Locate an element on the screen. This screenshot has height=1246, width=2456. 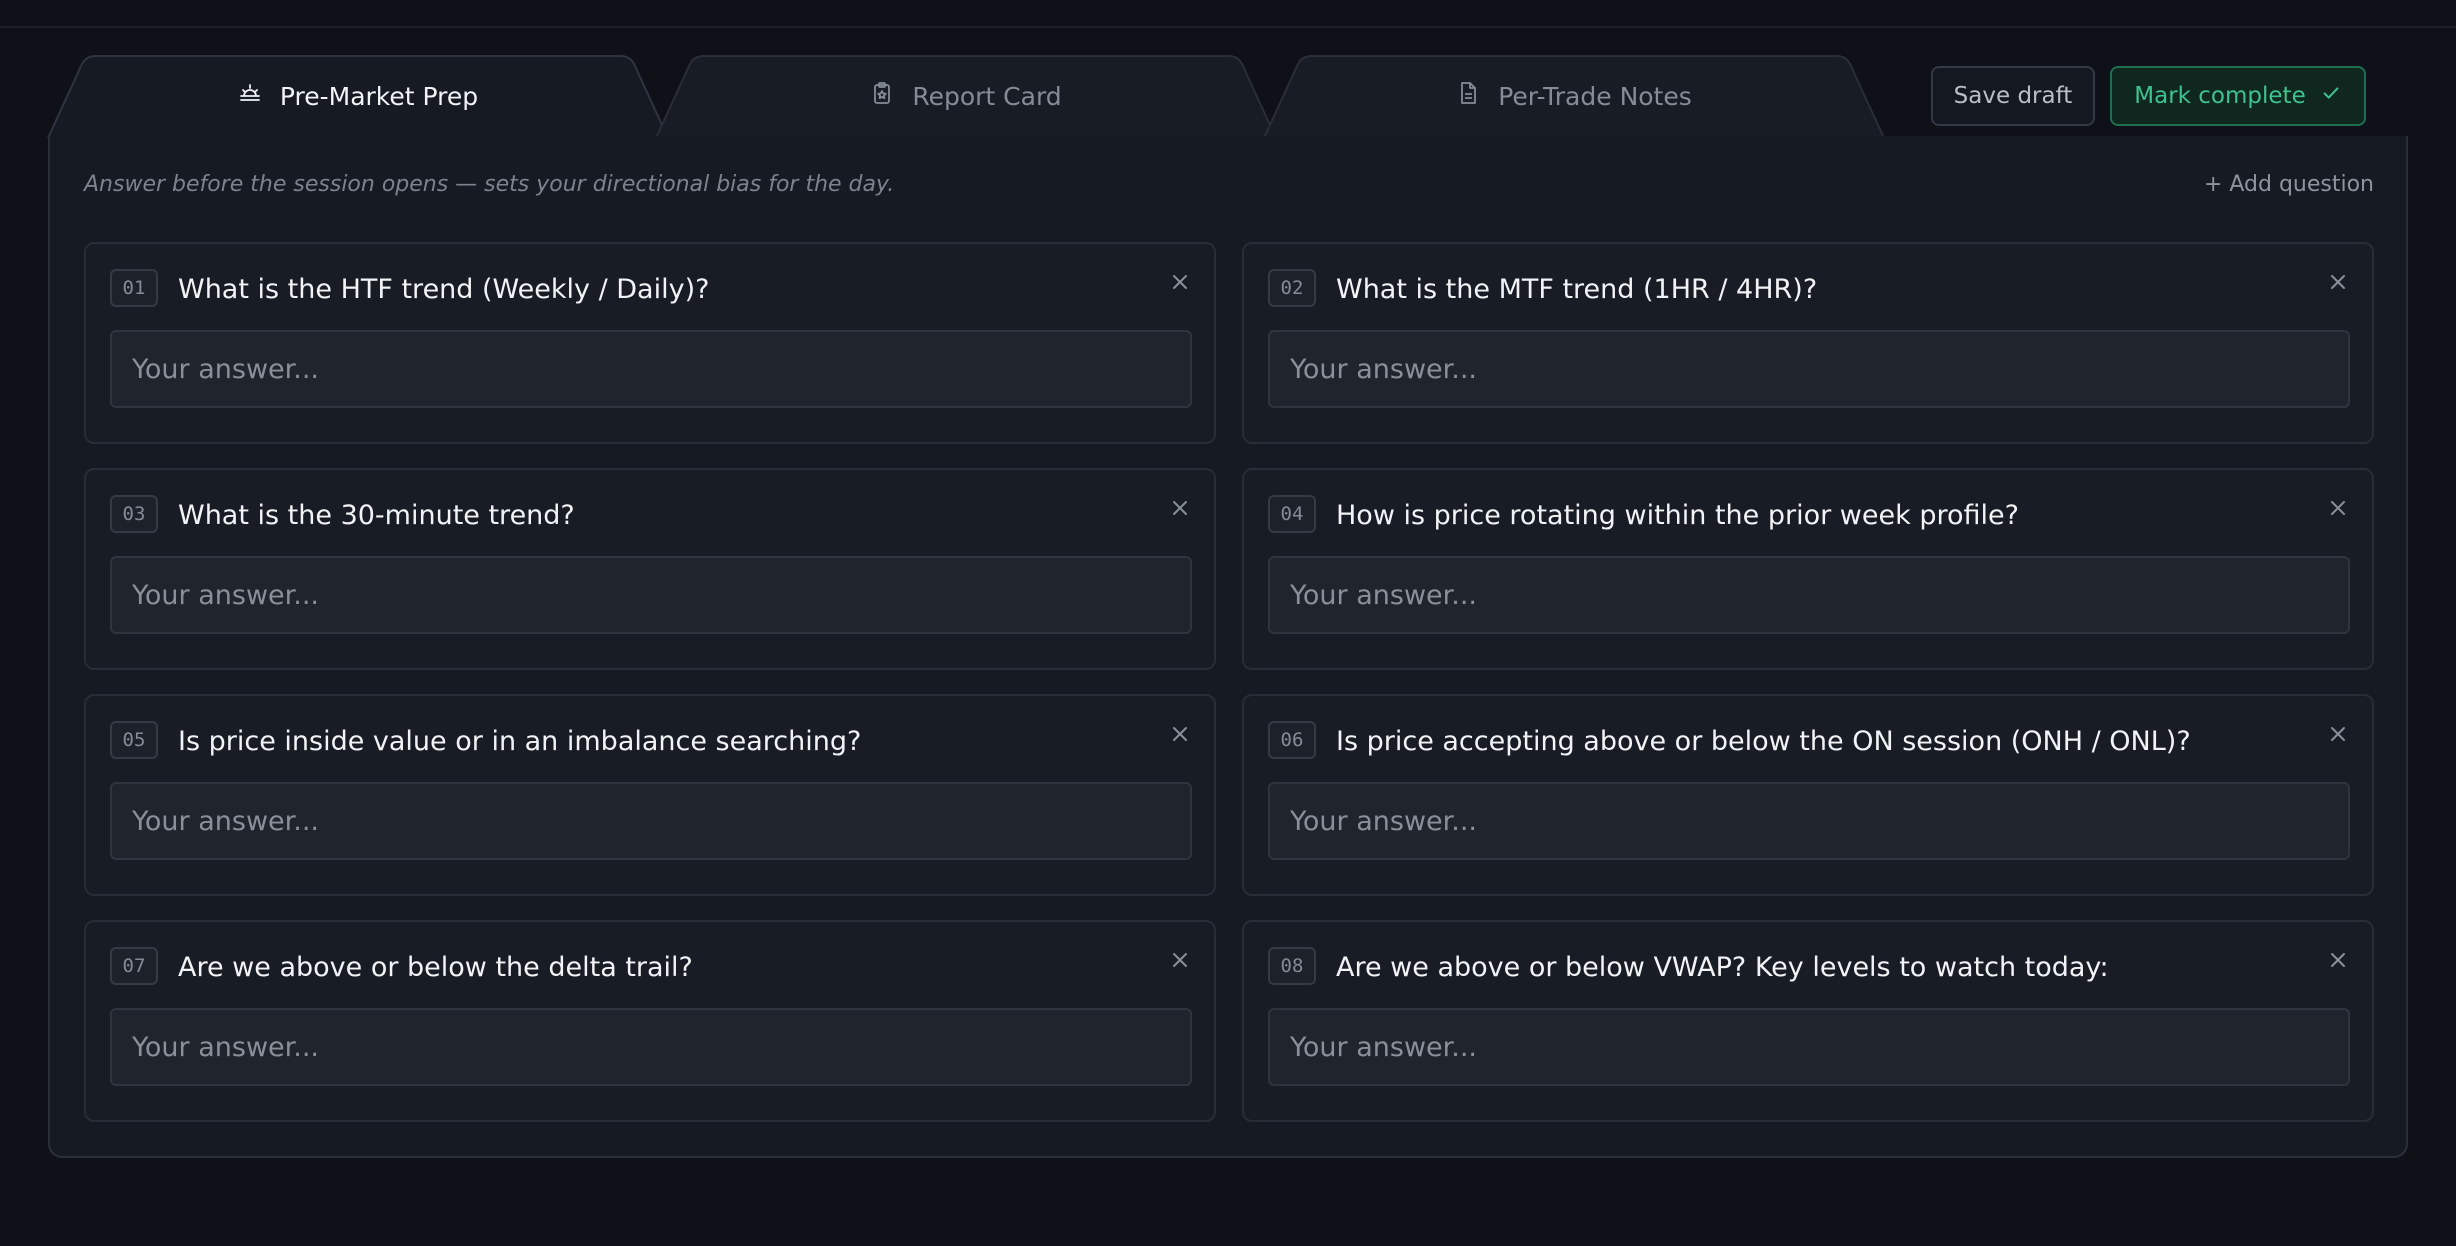
question-text: What is the 30-minute trend? is located at coordinates (376, 515).